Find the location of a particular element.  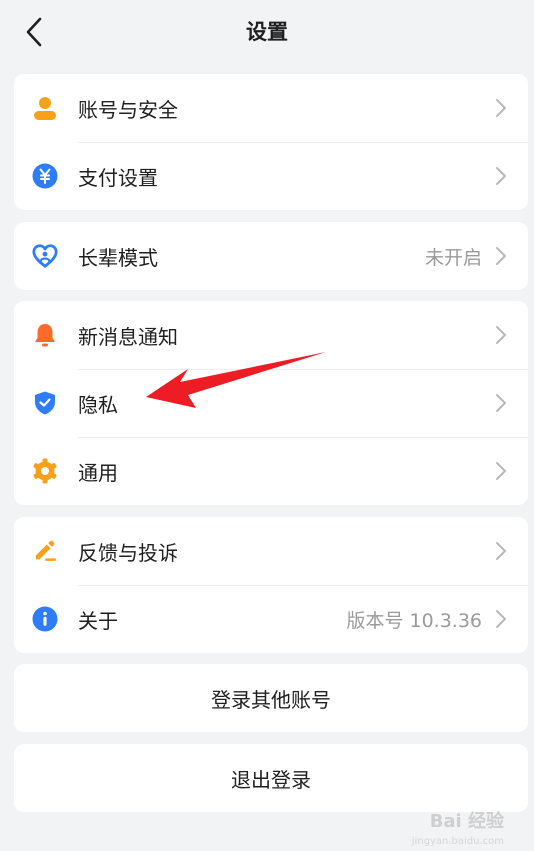

logout-label: 退出登录 is located at coordinates (271, 779).